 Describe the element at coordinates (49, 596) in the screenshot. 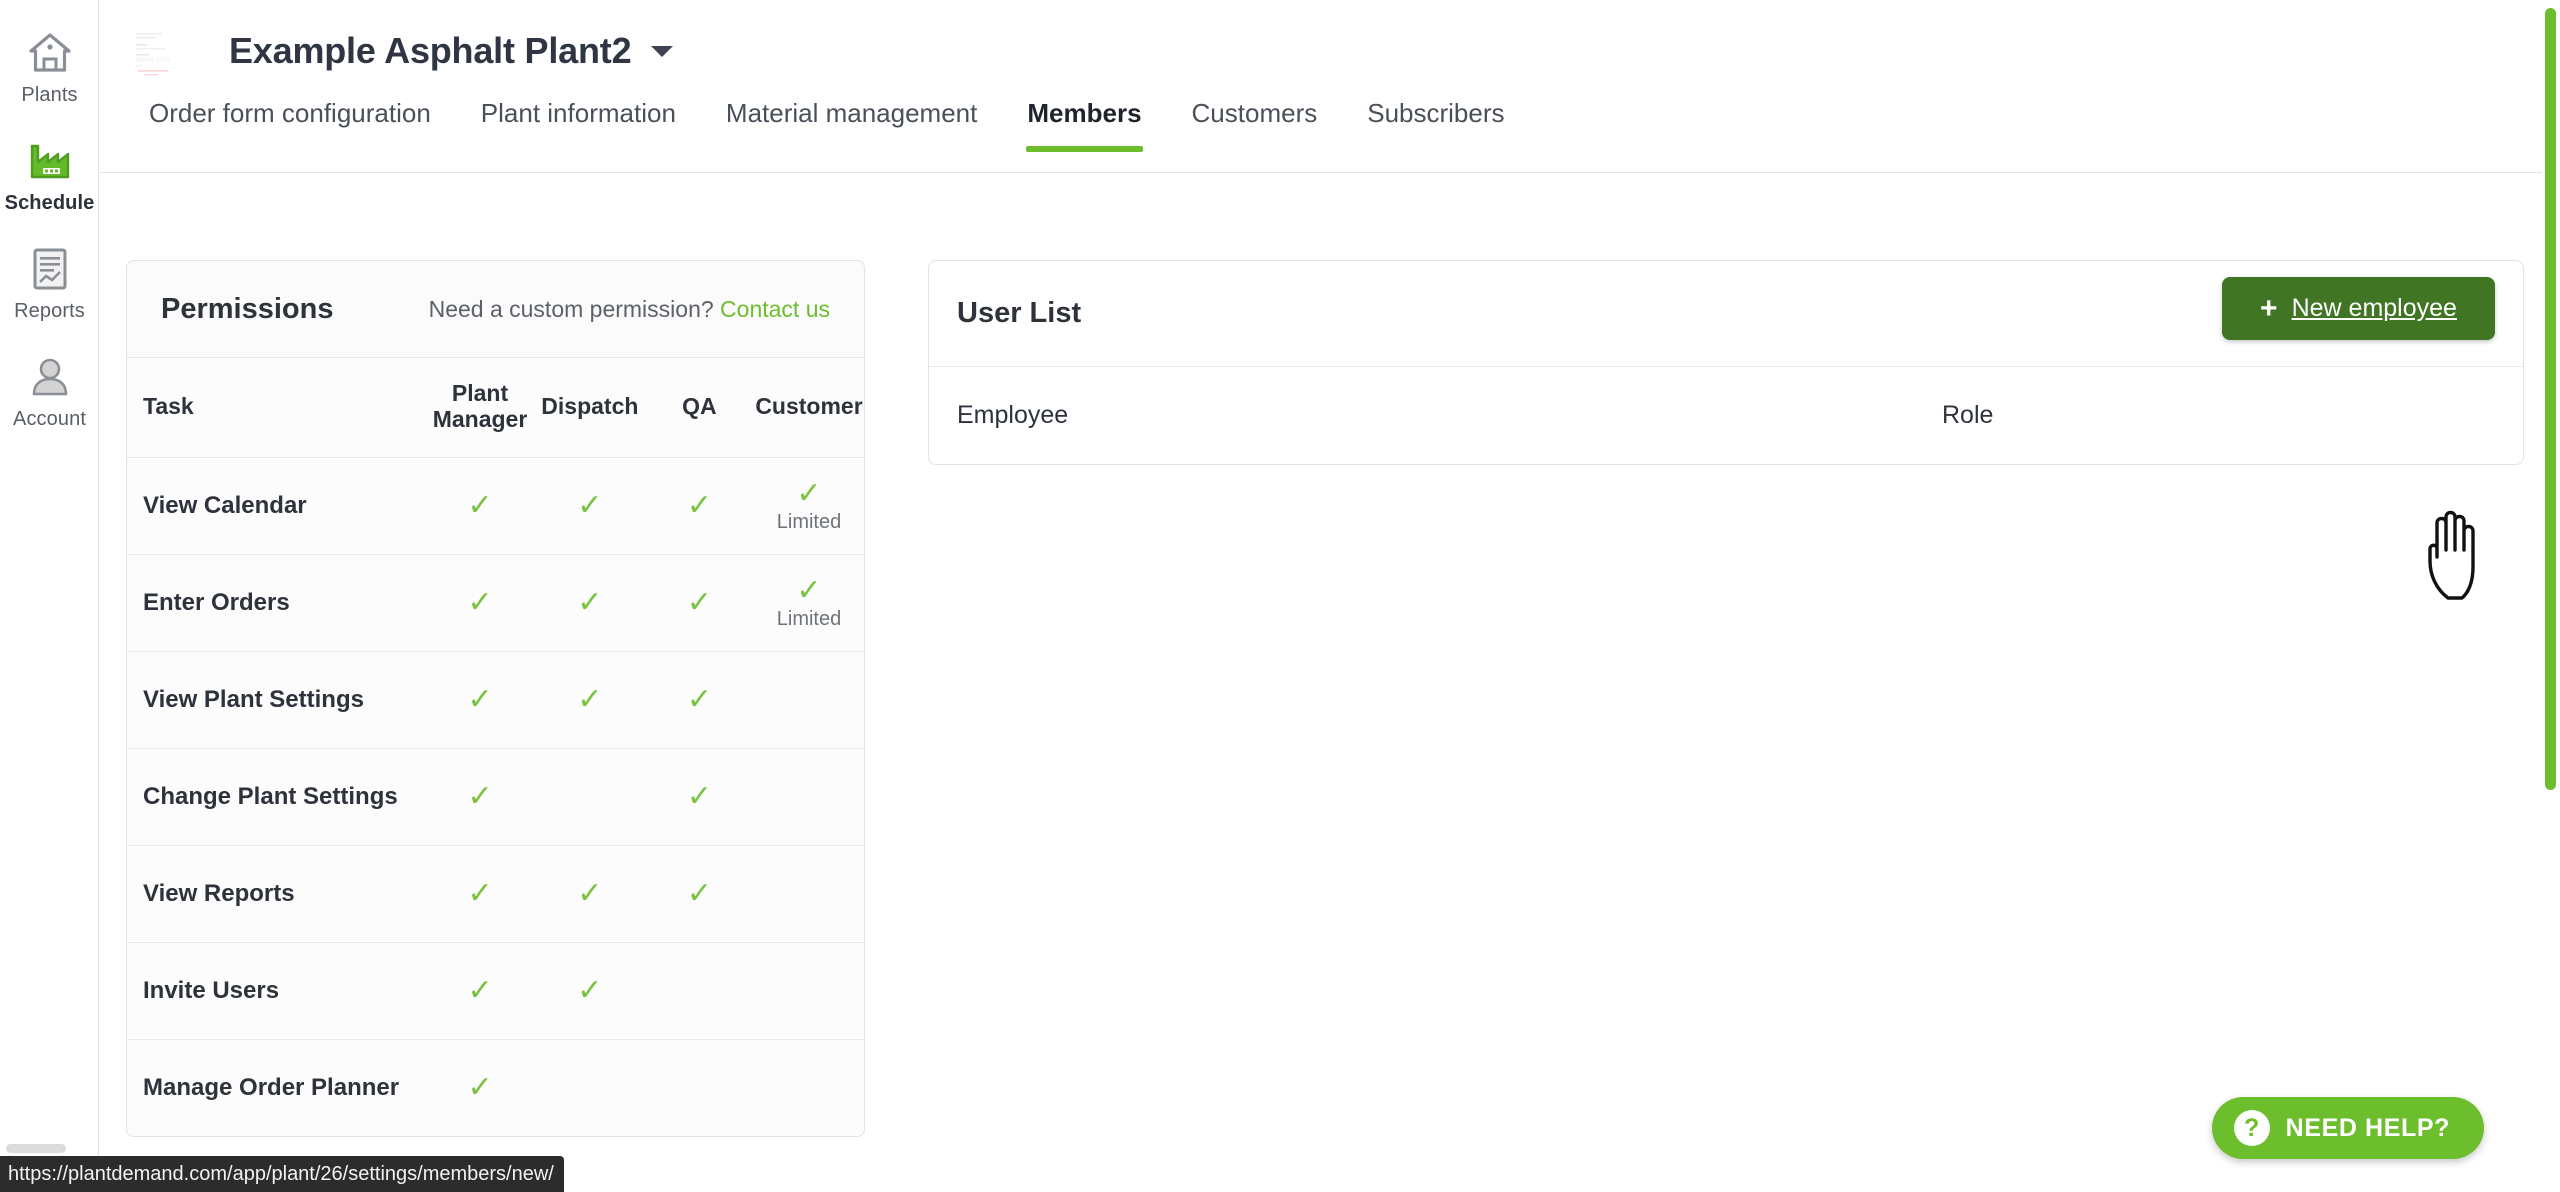

I see `primary-sidebar: Plants Schedule Reports Account` at that location.